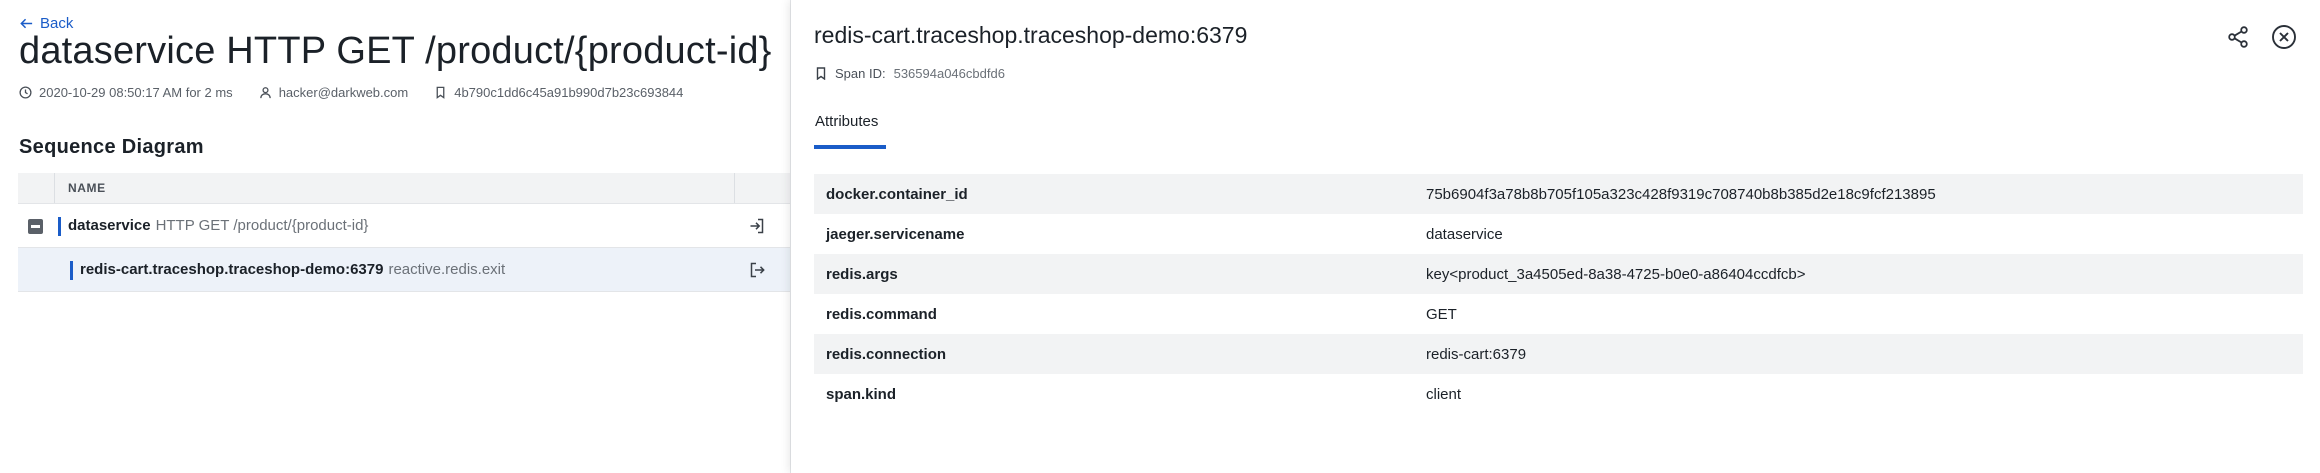 The height and width of the screenshot is (473, 2320). What do you see at coordinates (1558, 314) in the screenshot?
I see `attribute-row: redis.command GET` at bounding box center [1558, 314].